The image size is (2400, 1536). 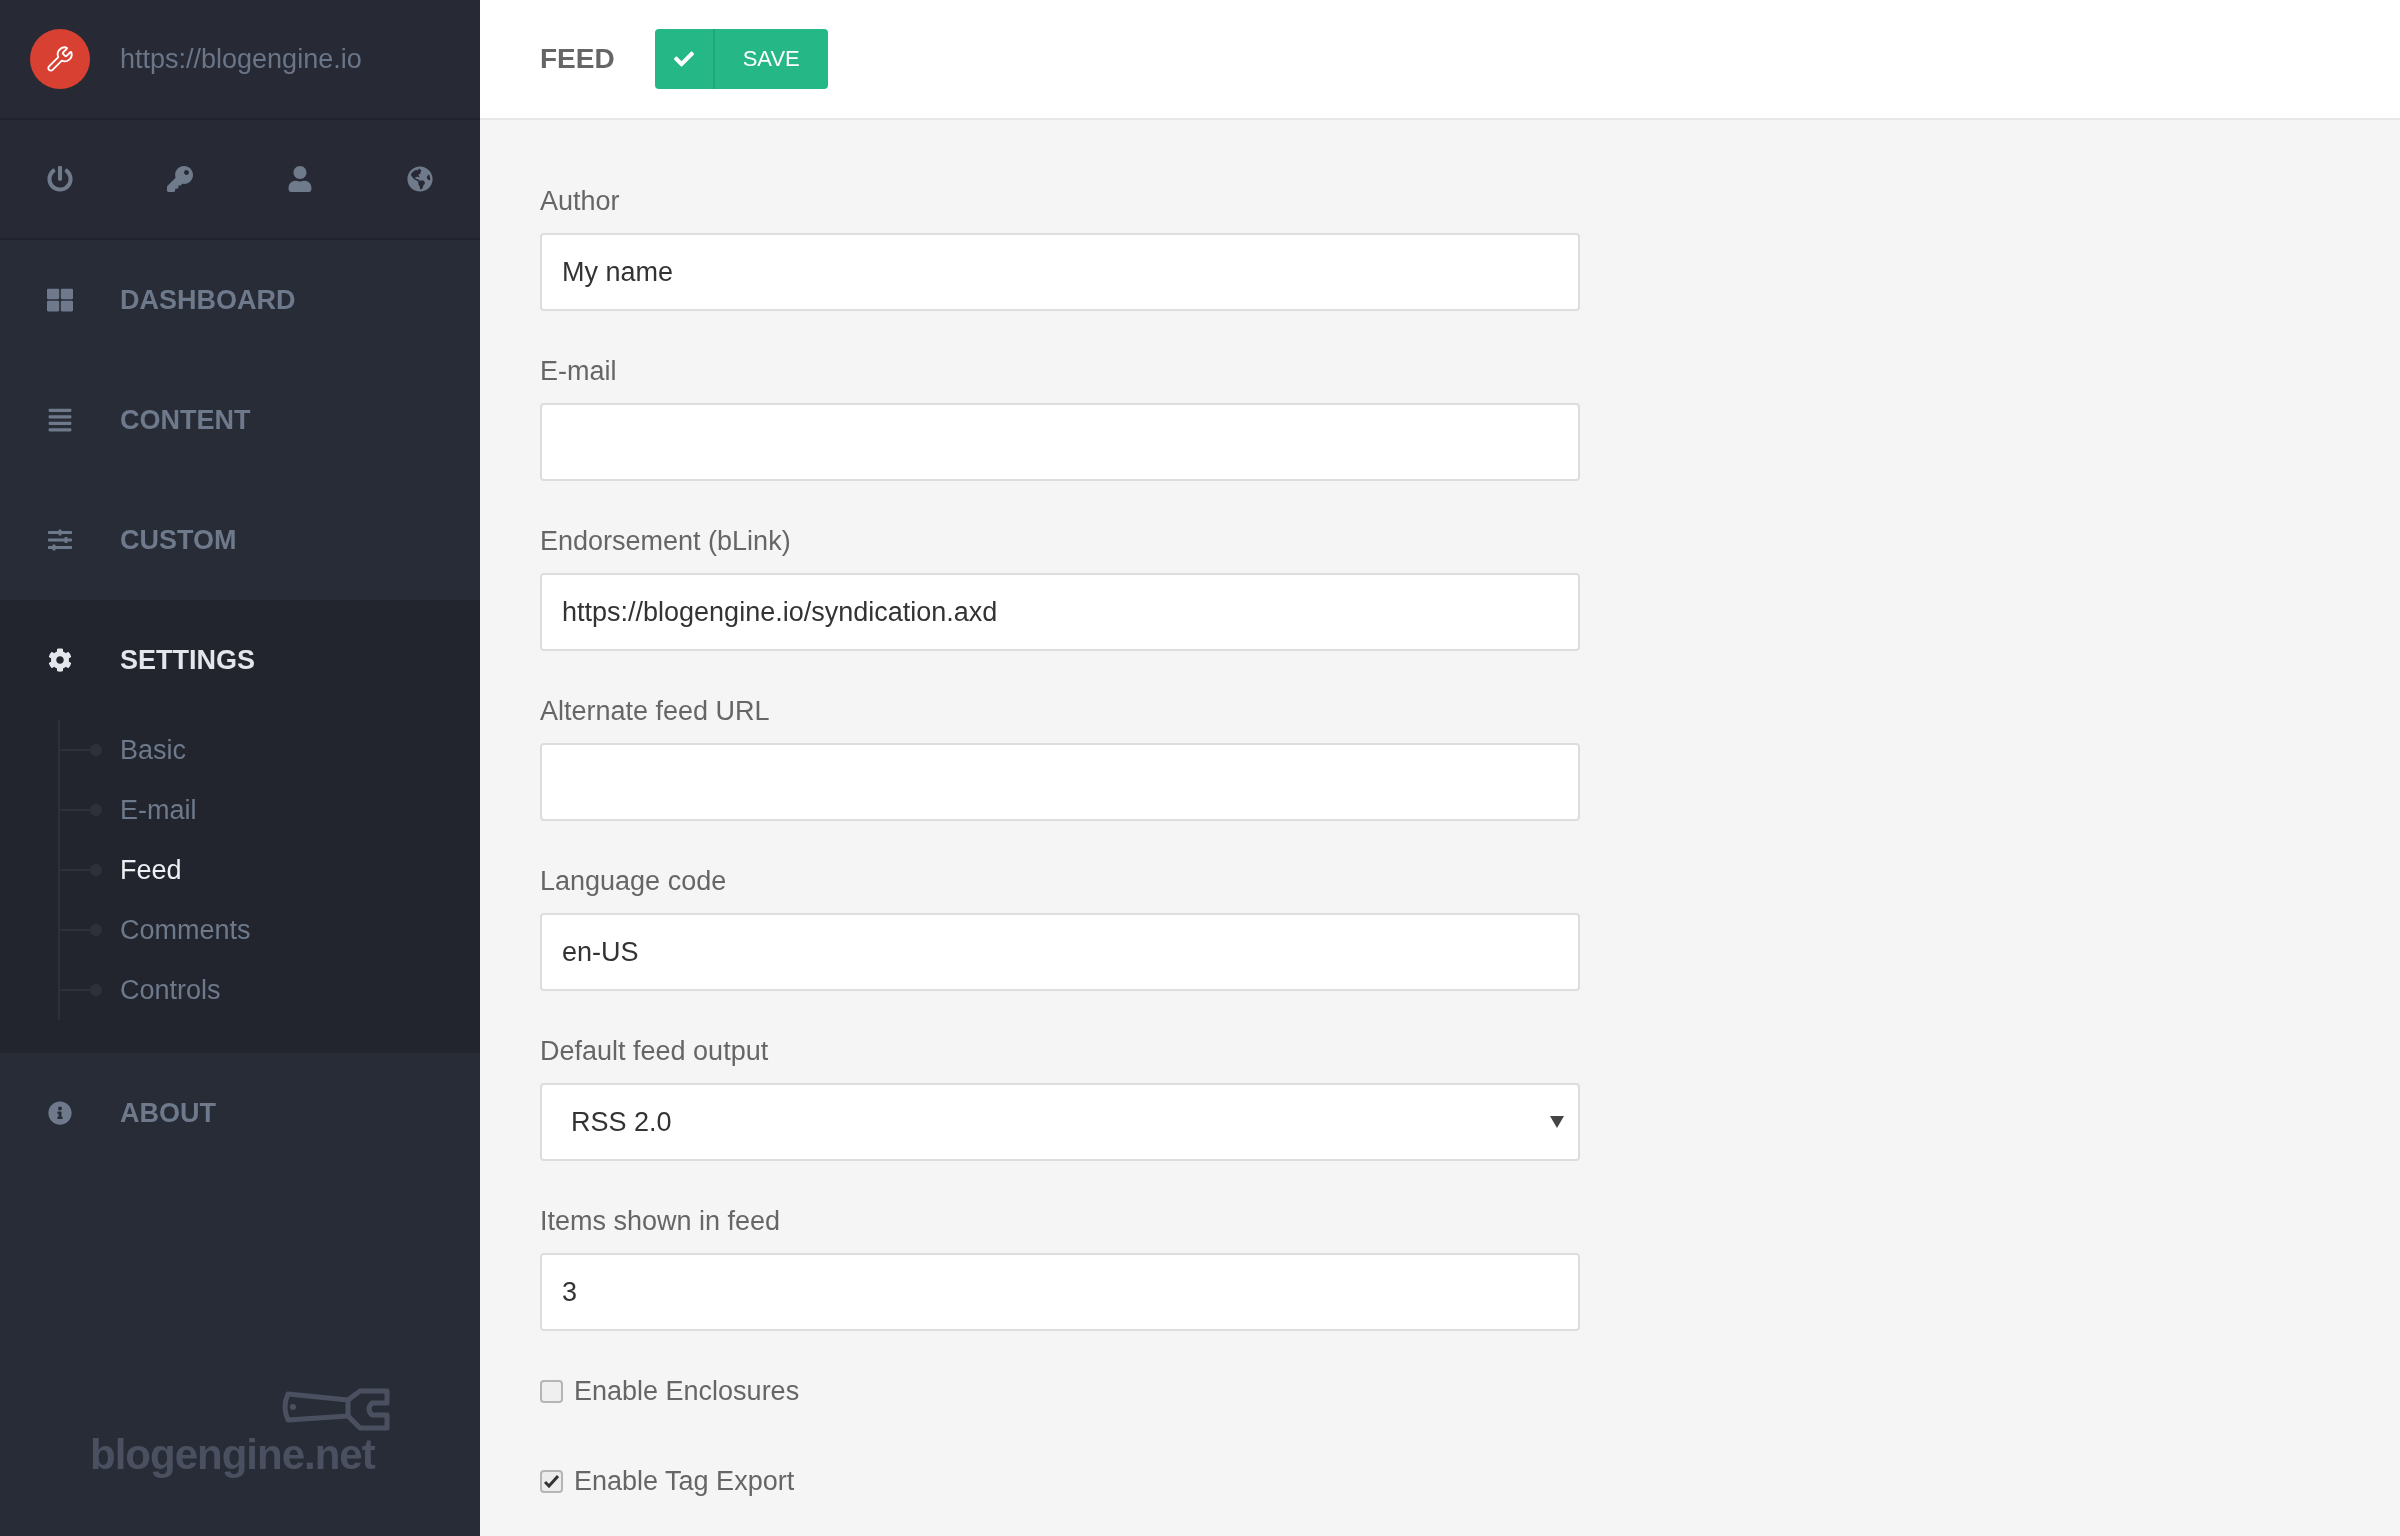 I want to click on user-icon, so click(x=300, y=179).